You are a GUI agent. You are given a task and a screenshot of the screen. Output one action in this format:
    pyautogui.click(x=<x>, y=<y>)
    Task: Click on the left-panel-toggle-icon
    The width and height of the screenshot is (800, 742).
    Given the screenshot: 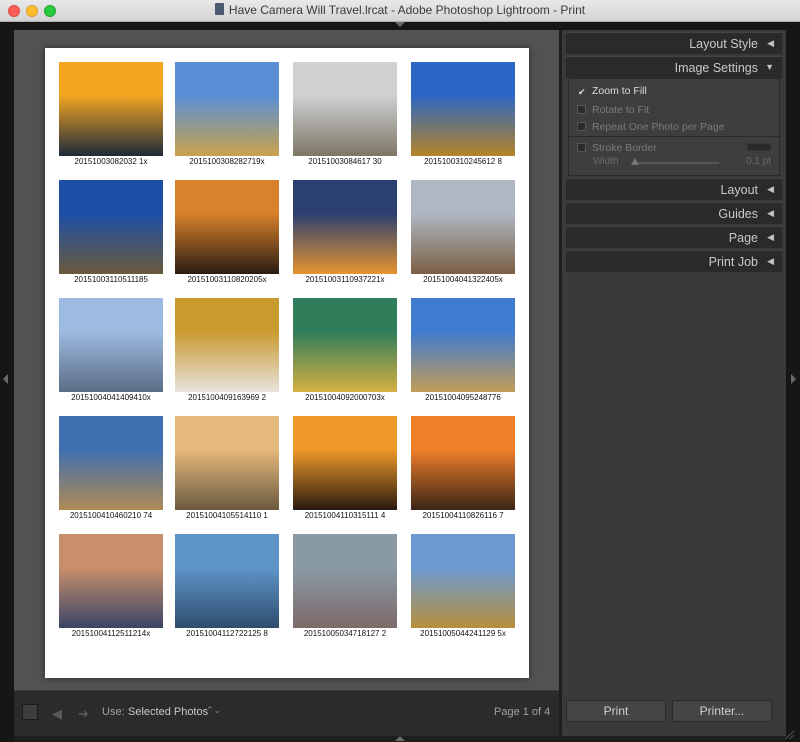 What is the action you would take?
    pyautogui.click(x=5, y=379)
    